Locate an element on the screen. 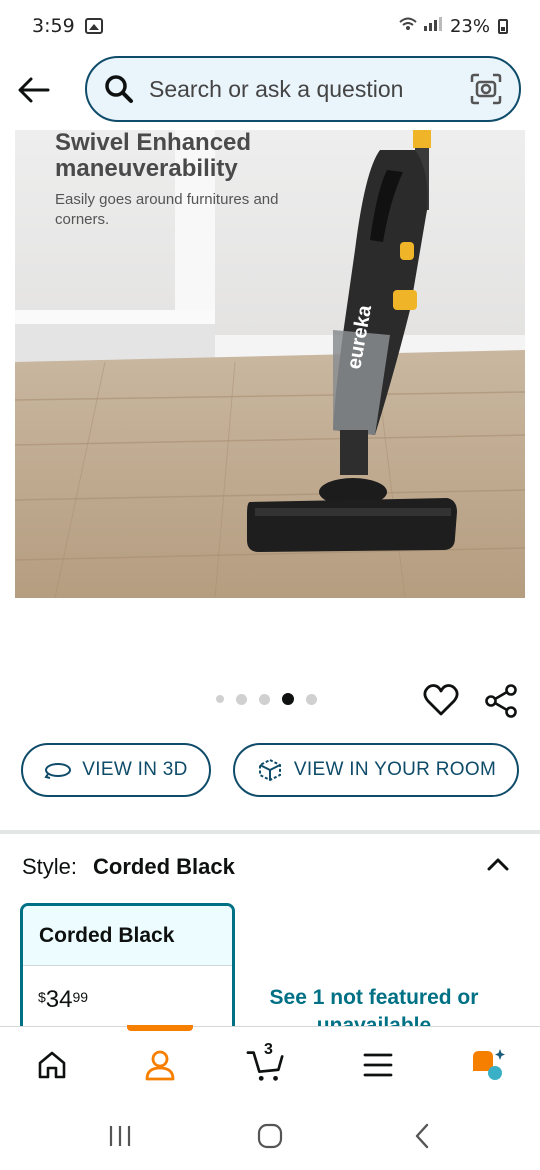 This screenshot has height=1170, width=540. cart-count-badge: 3 is located at coordinates (268, 1049).